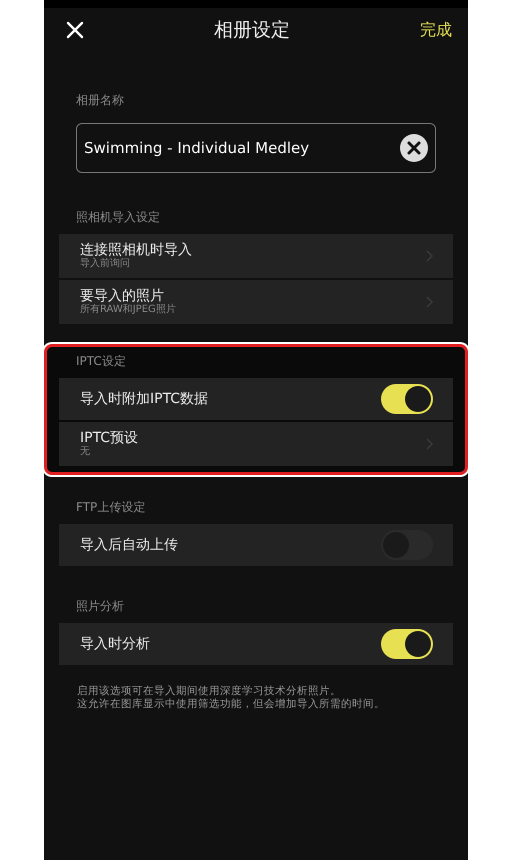 Image resolution: width=511 pixels, height=860 pixels. Describe the element at coordinates (105, 264) in the screenshot. I see `row-value: 导入前询问` at that location.